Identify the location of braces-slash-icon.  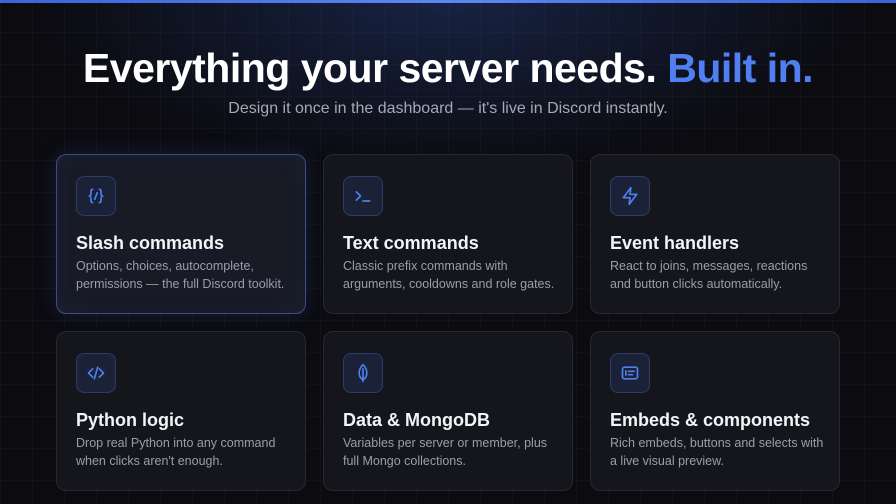
(96, 196).